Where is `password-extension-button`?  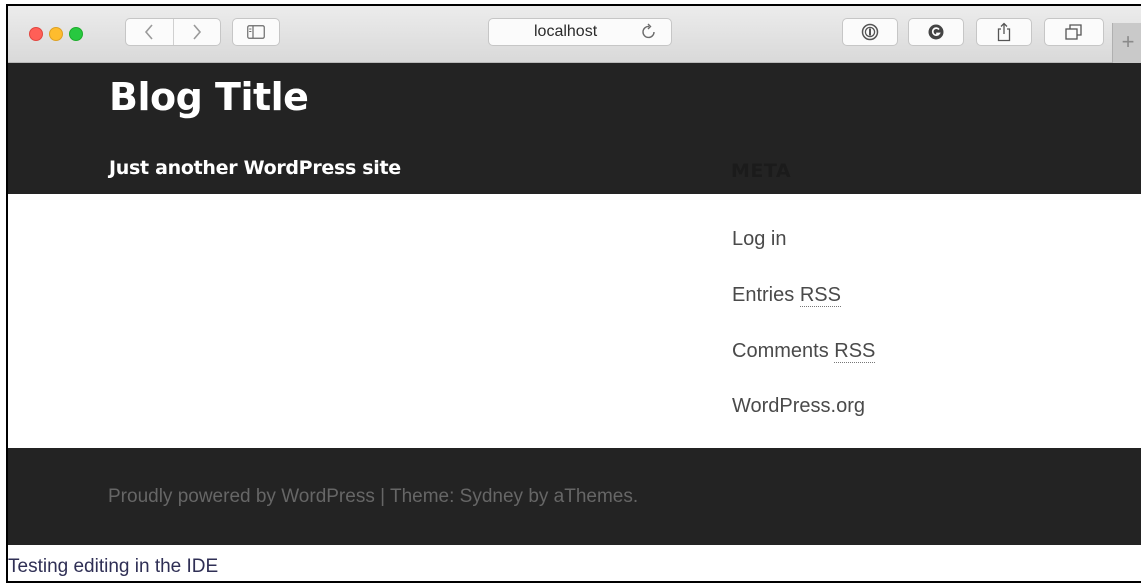 password-extension-button is located at coordinates (870, 32).